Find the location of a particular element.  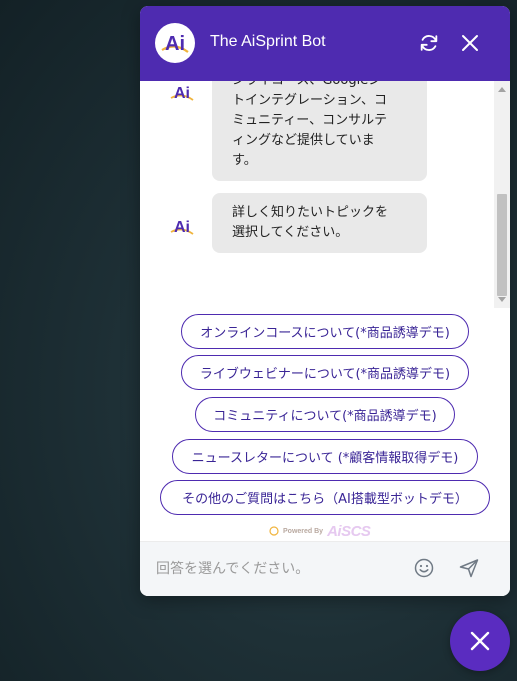

chat-toggle-button is located at coordinates (480, 641).